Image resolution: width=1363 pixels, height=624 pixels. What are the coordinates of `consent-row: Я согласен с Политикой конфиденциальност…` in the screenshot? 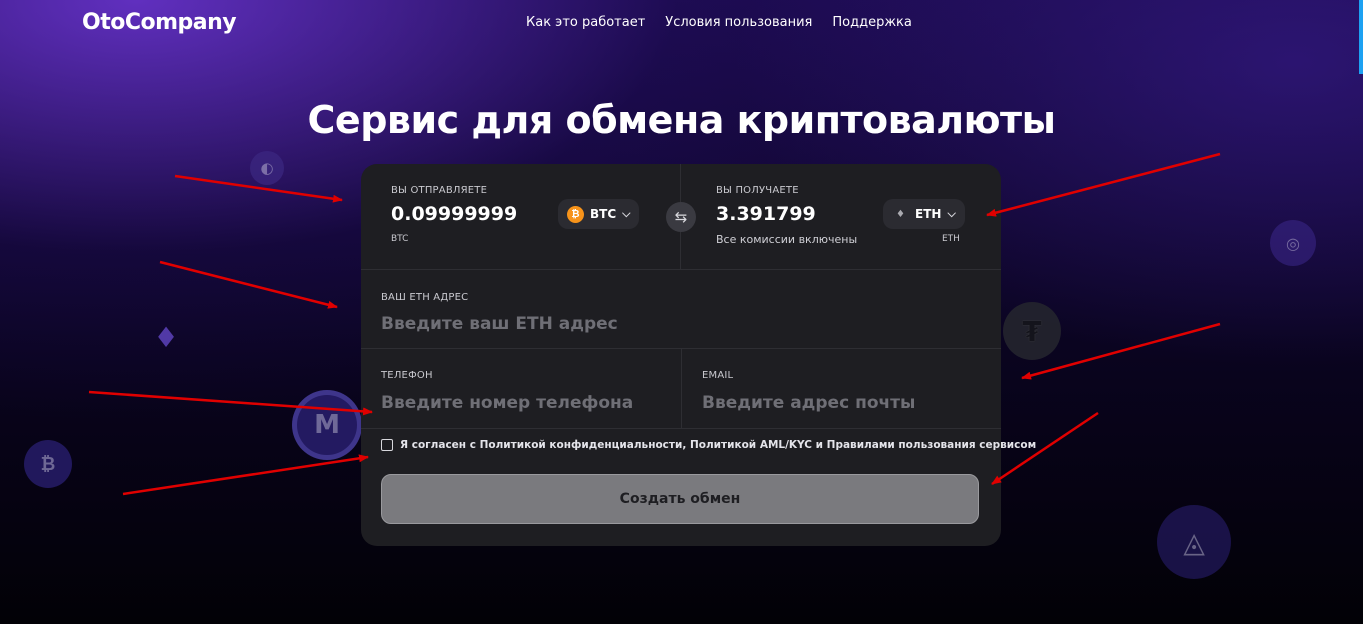 It's located at (708, 445).